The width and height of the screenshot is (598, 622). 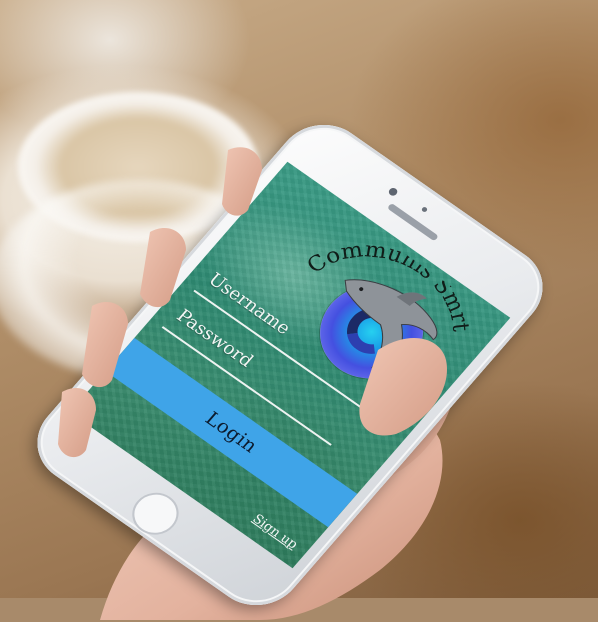 I want to click on front-camera, so click(x=393, y=192).